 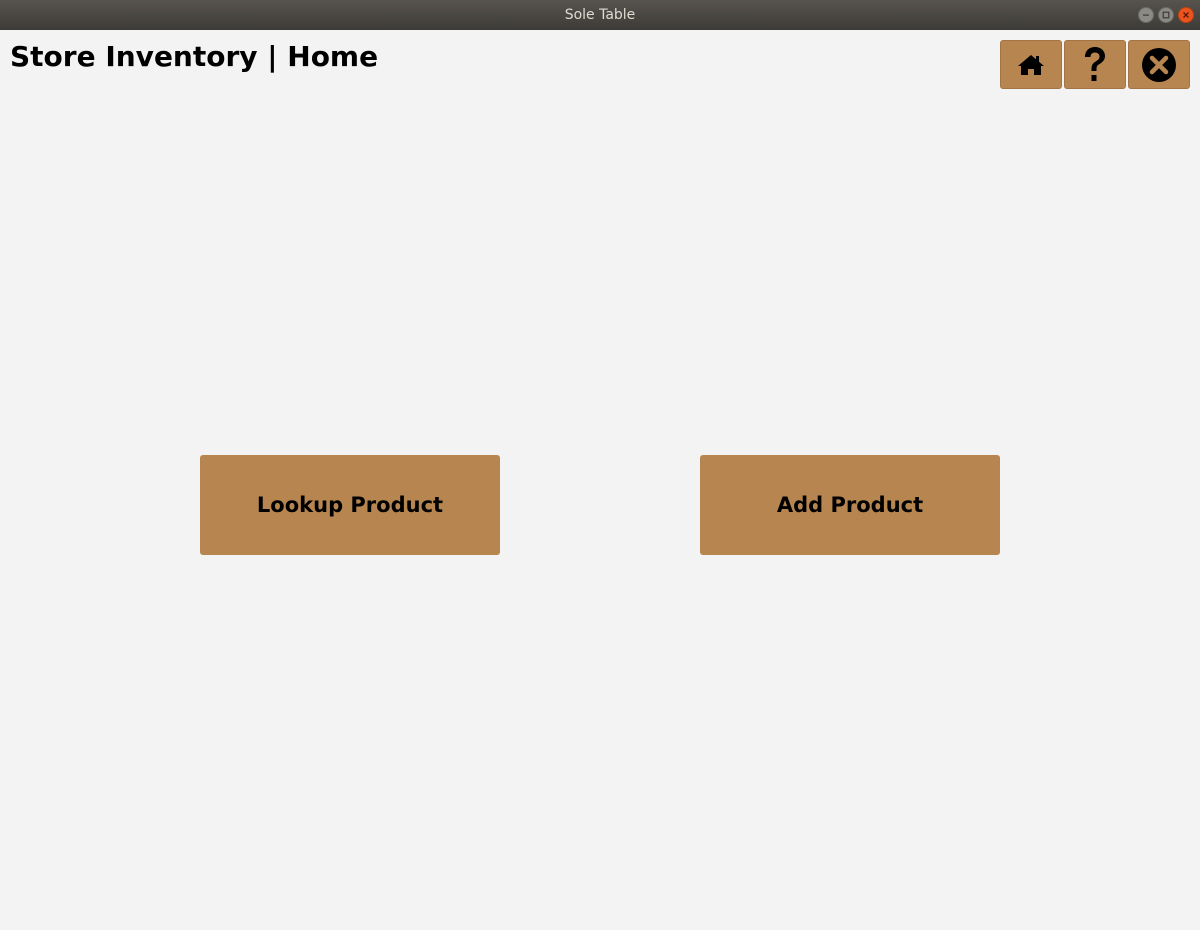 I want to click on close-circle-icon, so click(x=1159, y=64).